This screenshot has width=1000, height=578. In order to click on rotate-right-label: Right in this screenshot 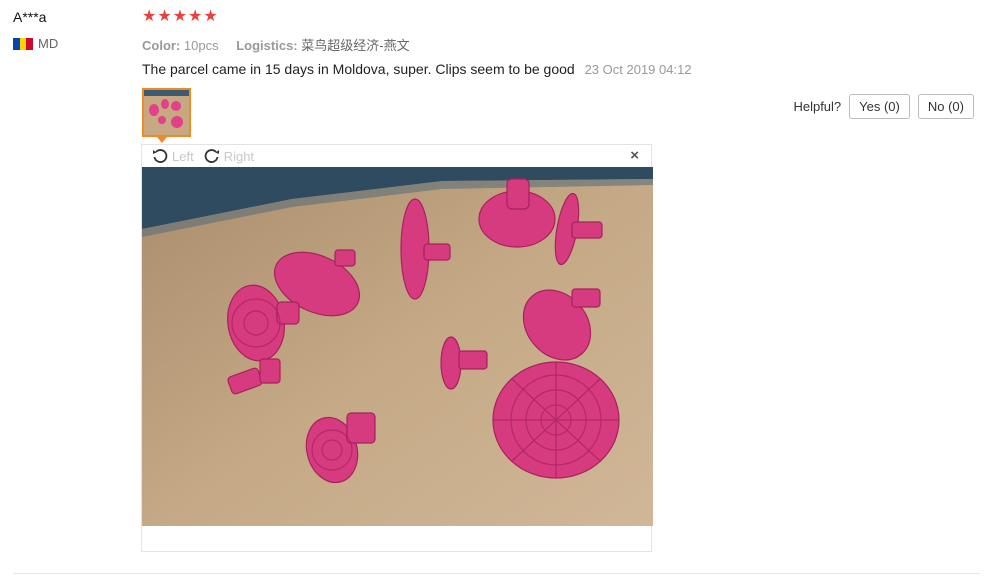, I will do `click(239, 156)`.